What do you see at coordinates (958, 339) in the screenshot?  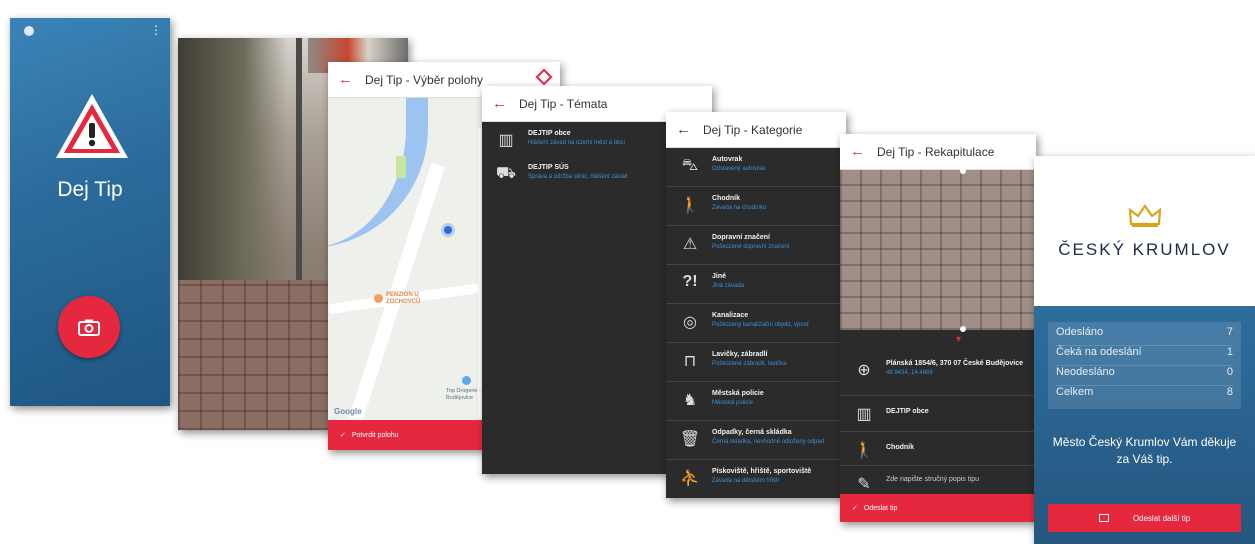 I see `expand-chevron-icon: ▾` at bounding box center [958, 339].